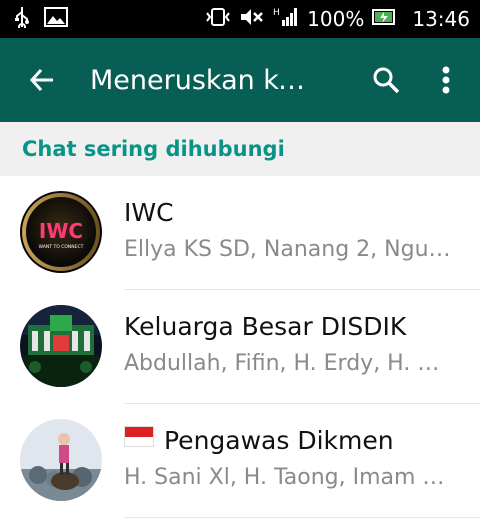  I want to click on indonesia-flag-icon, so click(139, 436).